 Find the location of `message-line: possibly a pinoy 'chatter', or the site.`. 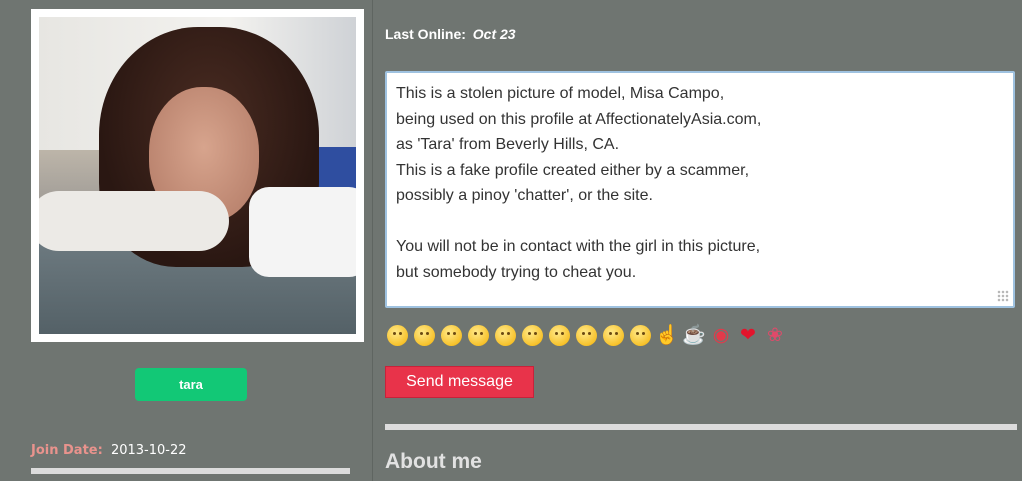

message-line: possibly a pinoy 'chatter', or the site. is located at coordinates (524, 195).